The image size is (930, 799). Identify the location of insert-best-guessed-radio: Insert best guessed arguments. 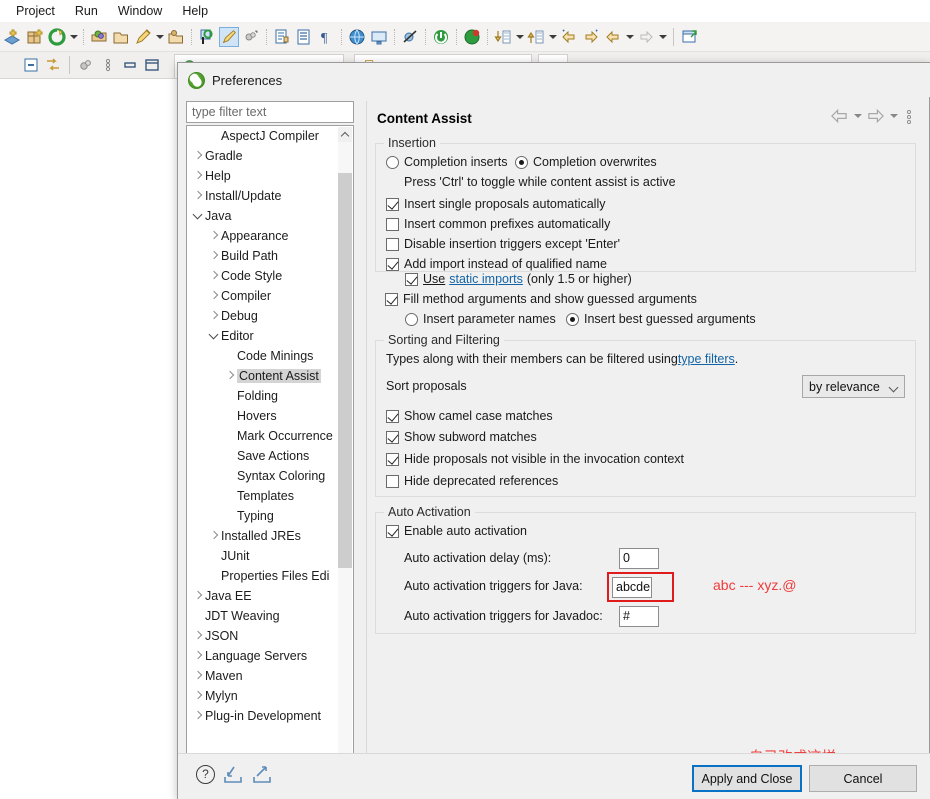
(661, 319).